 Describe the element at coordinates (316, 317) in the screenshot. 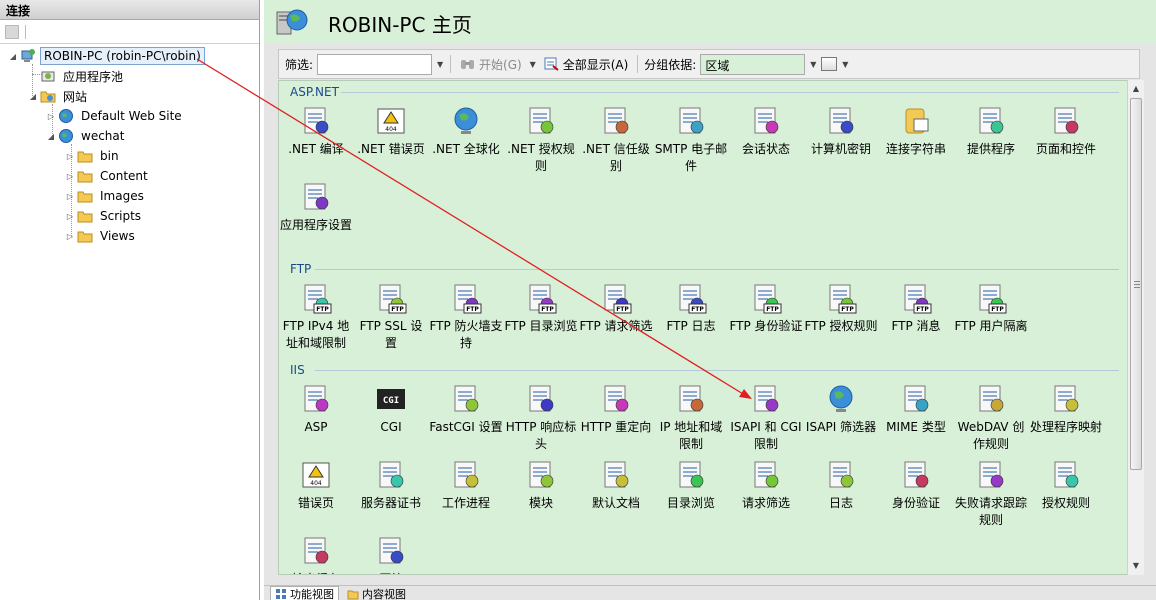

I see `feature-item: FTP FTP IPv4 地址和域限制` at that location.